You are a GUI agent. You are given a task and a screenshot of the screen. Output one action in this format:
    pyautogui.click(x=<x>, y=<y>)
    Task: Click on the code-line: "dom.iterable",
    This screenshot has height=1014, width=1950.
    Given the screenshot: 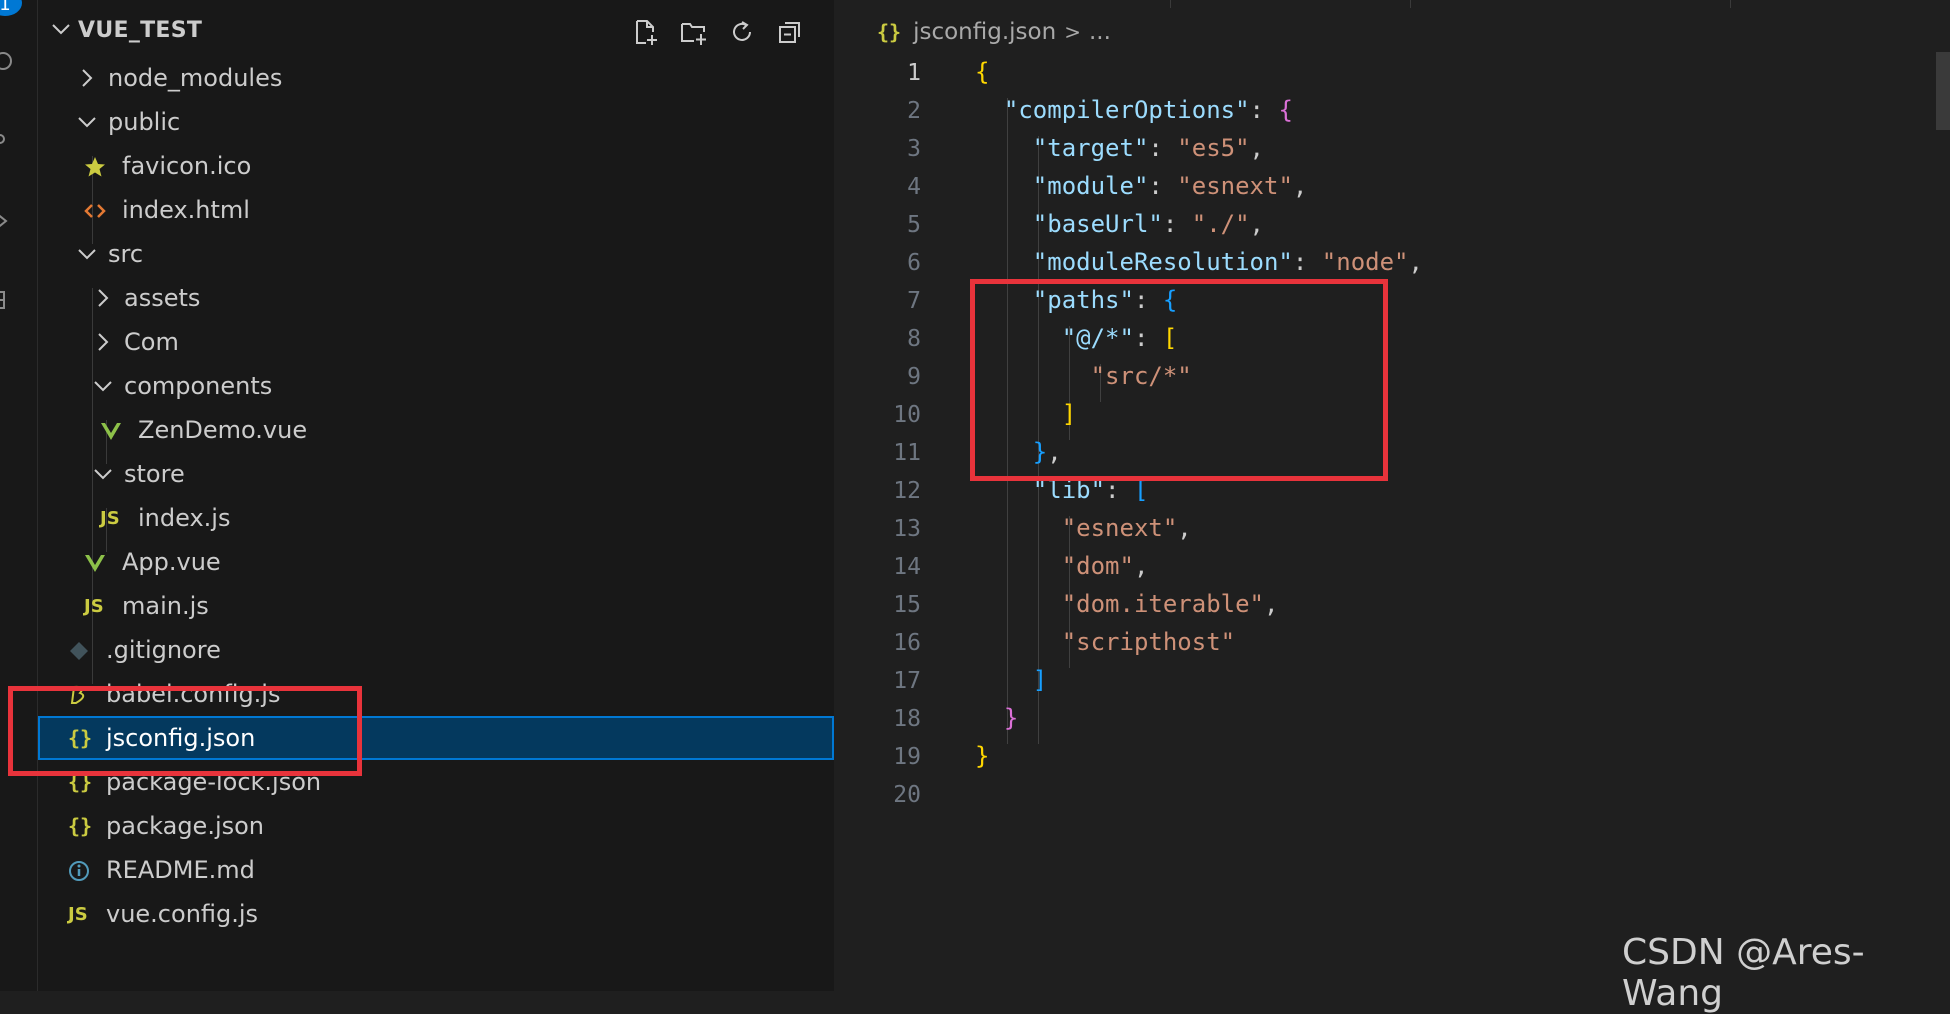 What is the action you would take?
    pyautogui.click(x=1170, y=604)
    